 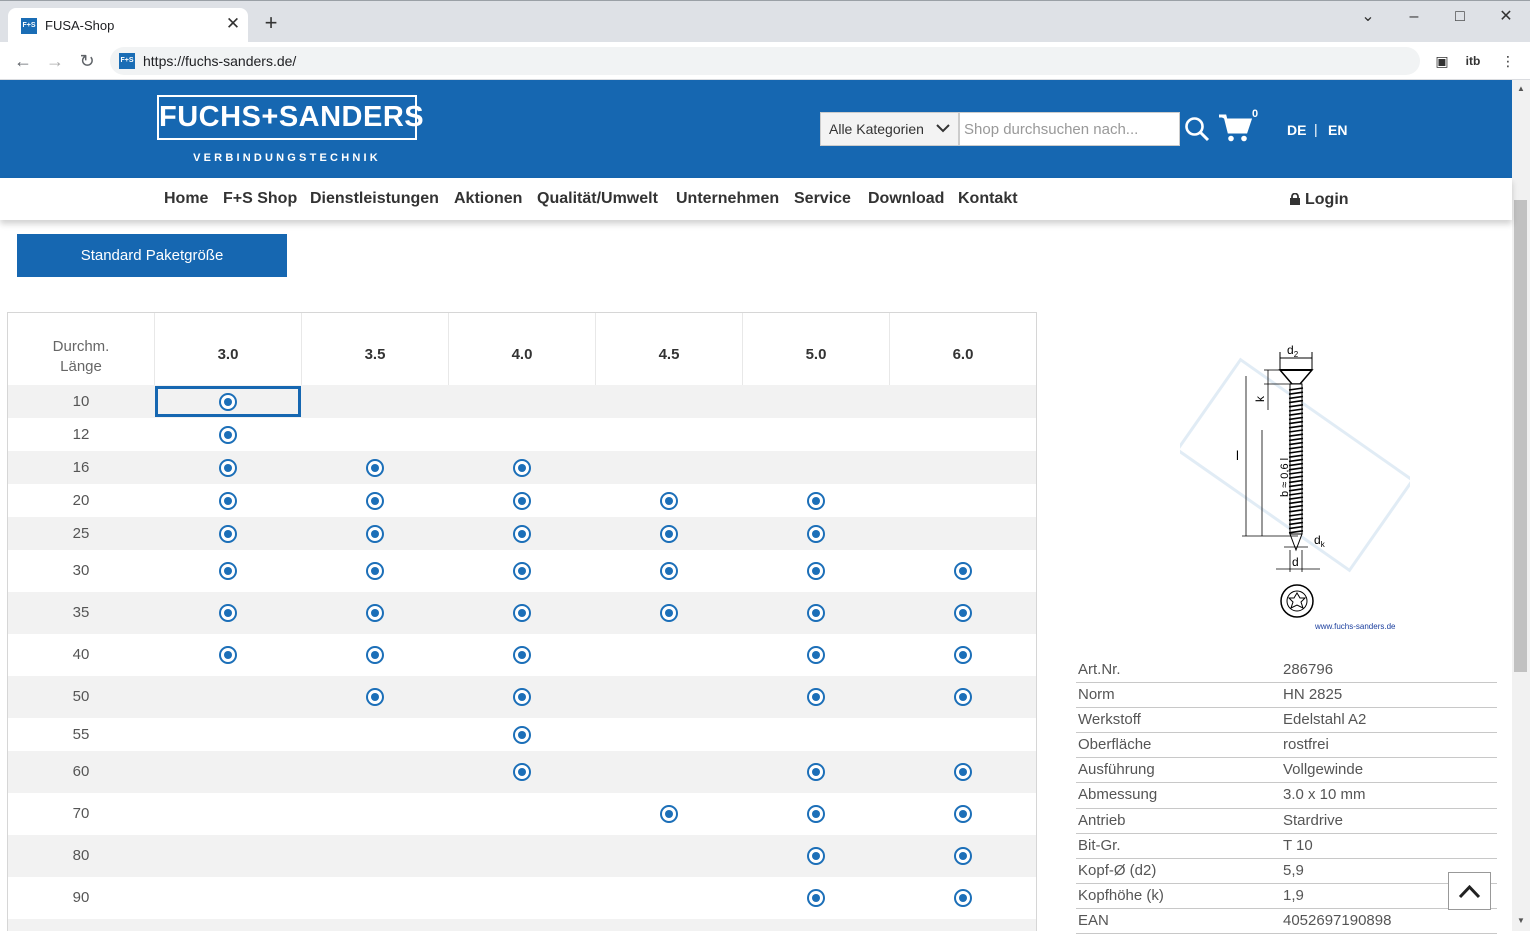 What do you see at coordinates (822, 199) in the screenshot?
I see `nav-item-service: Service` at bounding box center [822, 199].